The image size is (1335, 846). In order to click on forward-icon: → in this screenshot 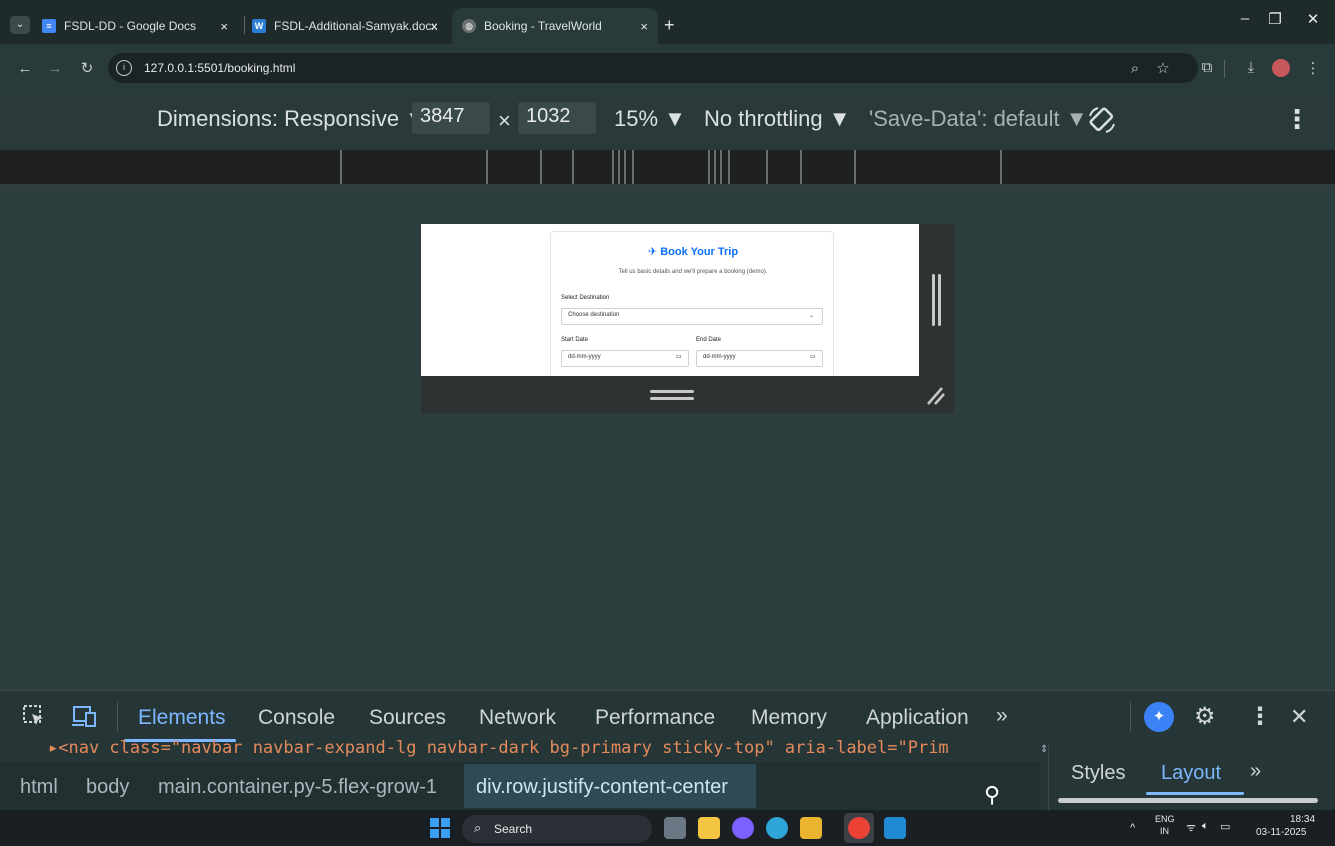, I will do `click(55, 68)`.